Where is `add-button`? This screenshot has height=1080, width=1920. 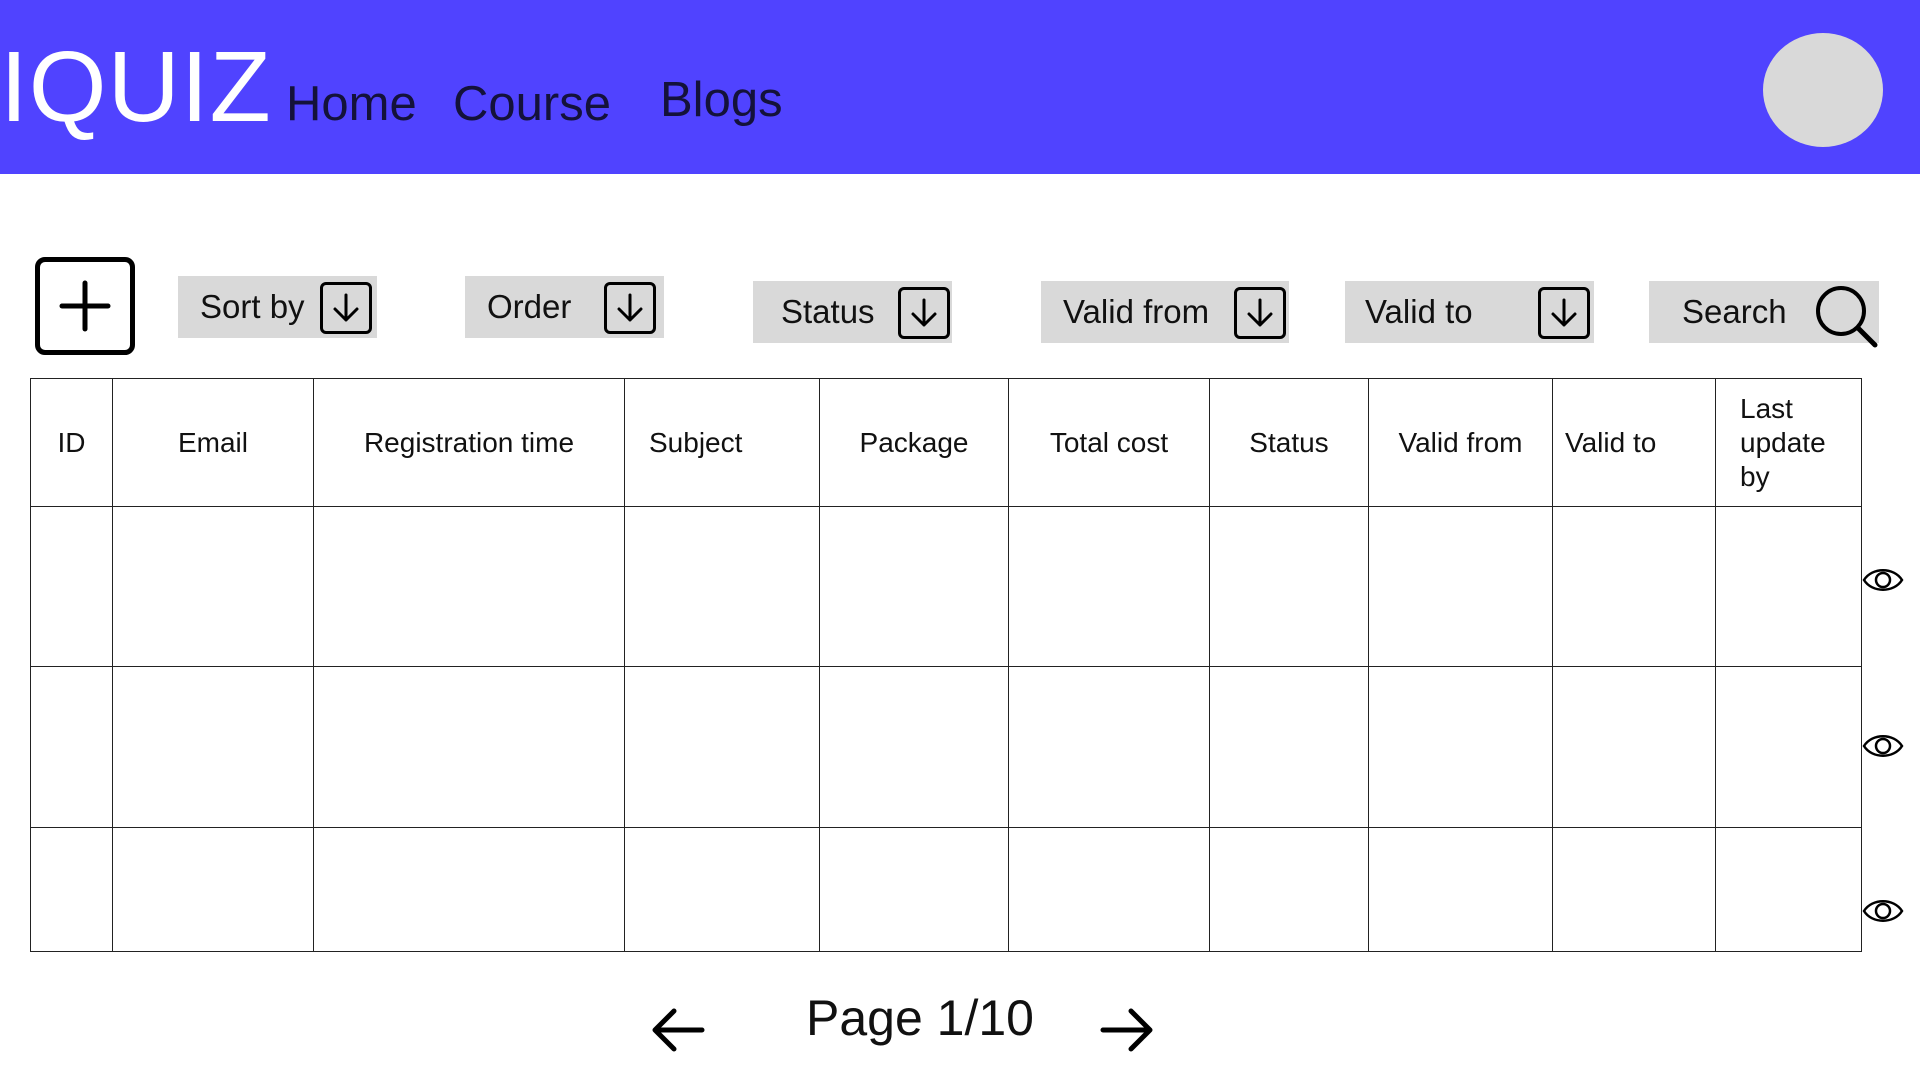
add-button is located at coordinates (85, 306).